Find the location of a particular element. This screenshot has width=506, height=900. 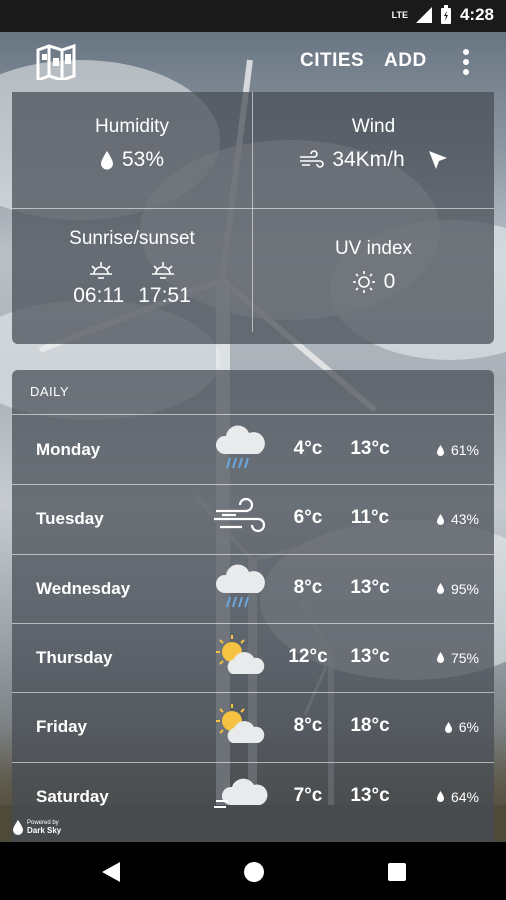

precipitation-chance: 75% is located at coordinates (457, 658).